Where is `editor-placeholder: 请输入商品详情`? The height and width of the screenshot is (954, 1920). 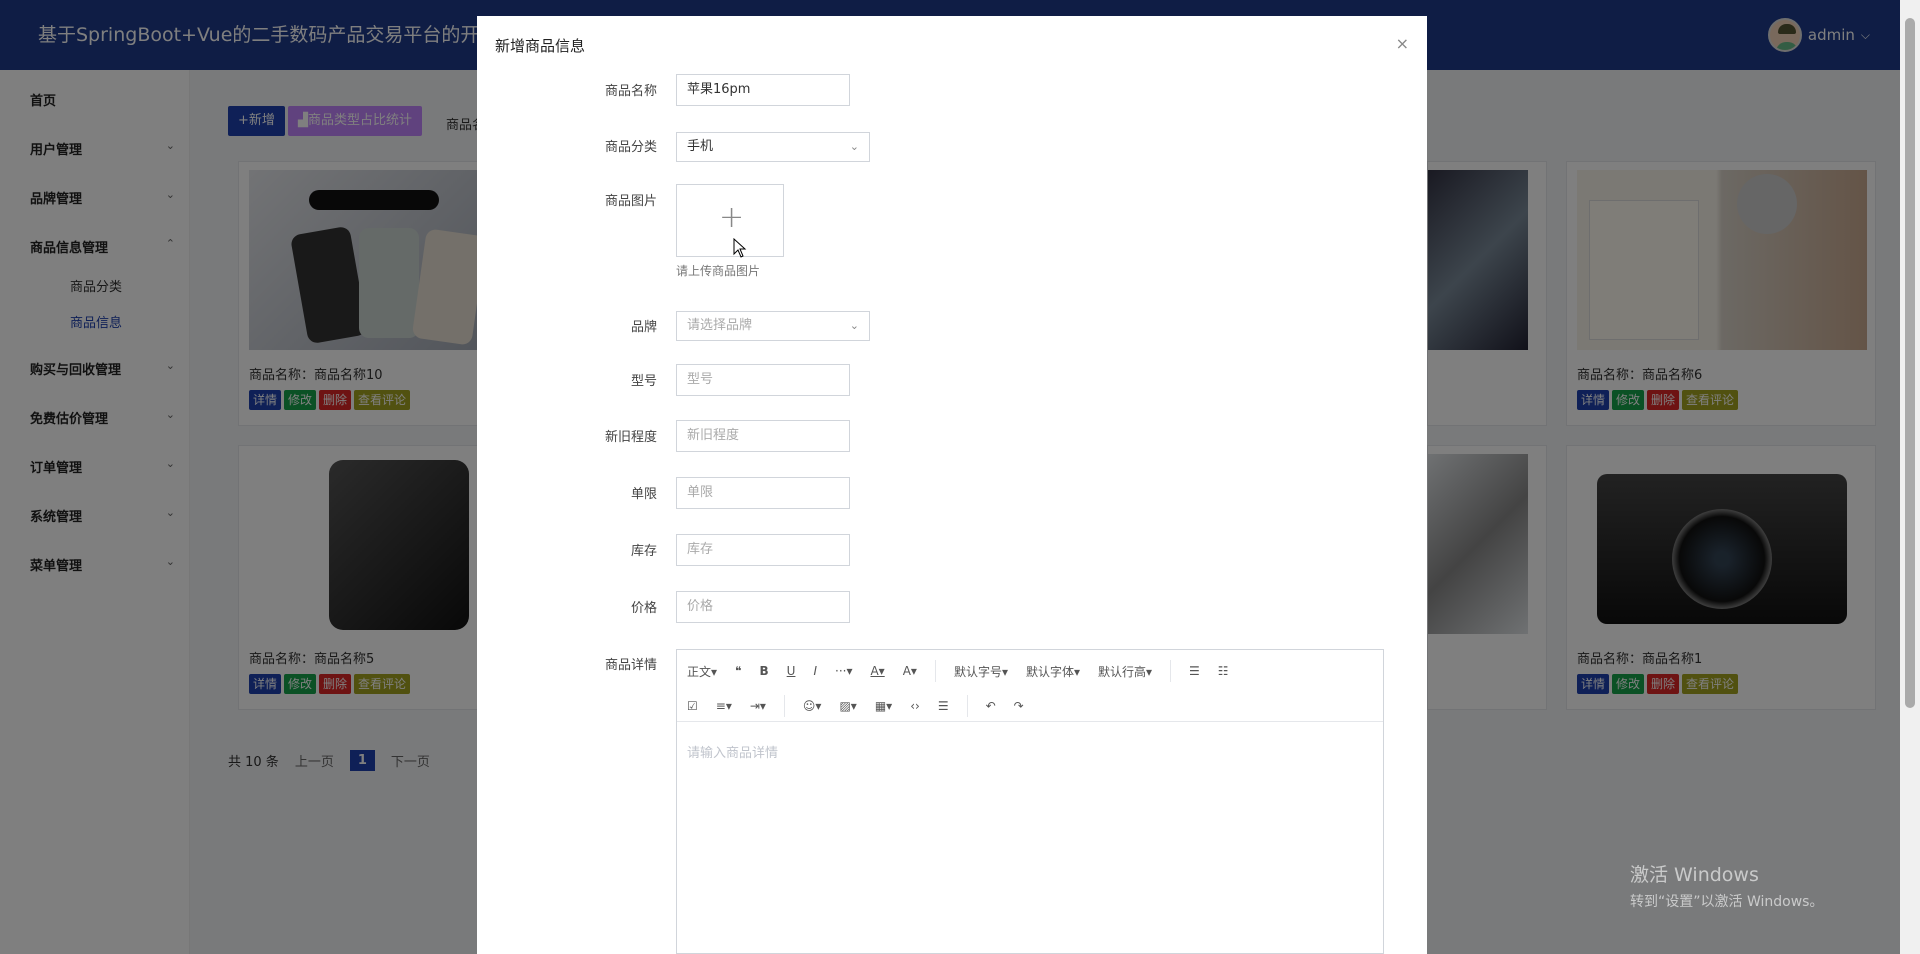
editor-placeholder: 请输入商品详情 is located at coordinates (732, 751).